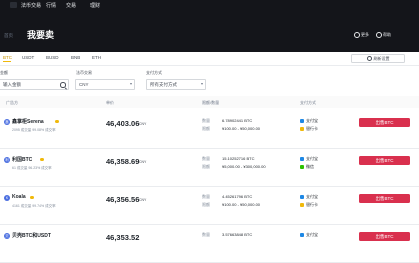  I want to click on fiat-select: CNY, so click(105, 84).